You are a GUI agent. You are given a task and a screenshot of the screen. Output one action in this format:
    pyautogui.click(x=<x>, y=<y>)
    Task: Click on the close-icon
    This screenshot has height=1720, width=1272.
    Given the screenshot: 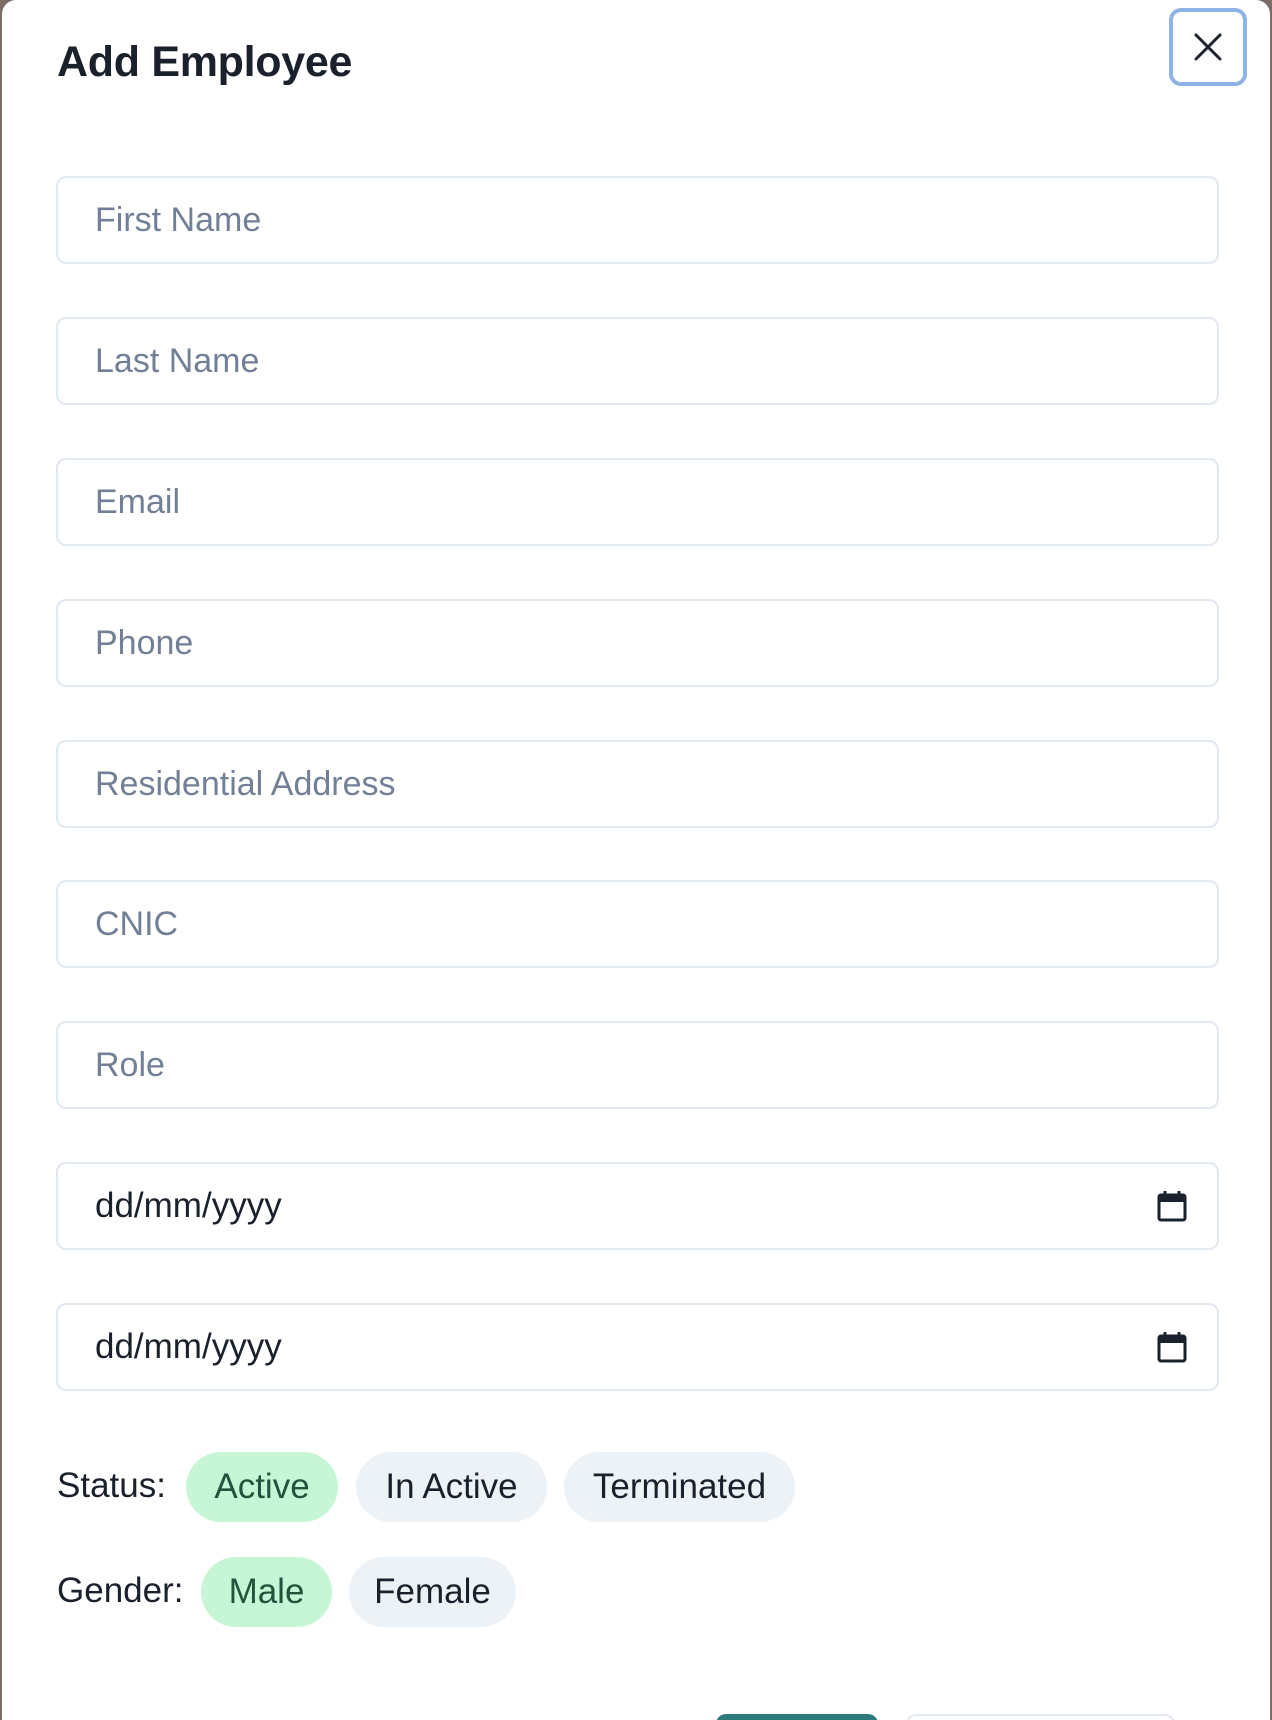 What is the action you would take?
    pyautogui.click(x=1208, y=47)
    